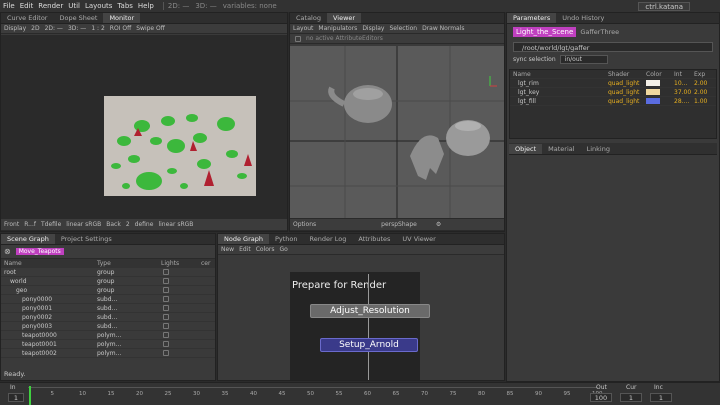 The height and width of the screenshot is (405, 720). Describe the element at coordinates (108, 290) in the screenshot. I see `scenegraph-row: geo group` at that location.